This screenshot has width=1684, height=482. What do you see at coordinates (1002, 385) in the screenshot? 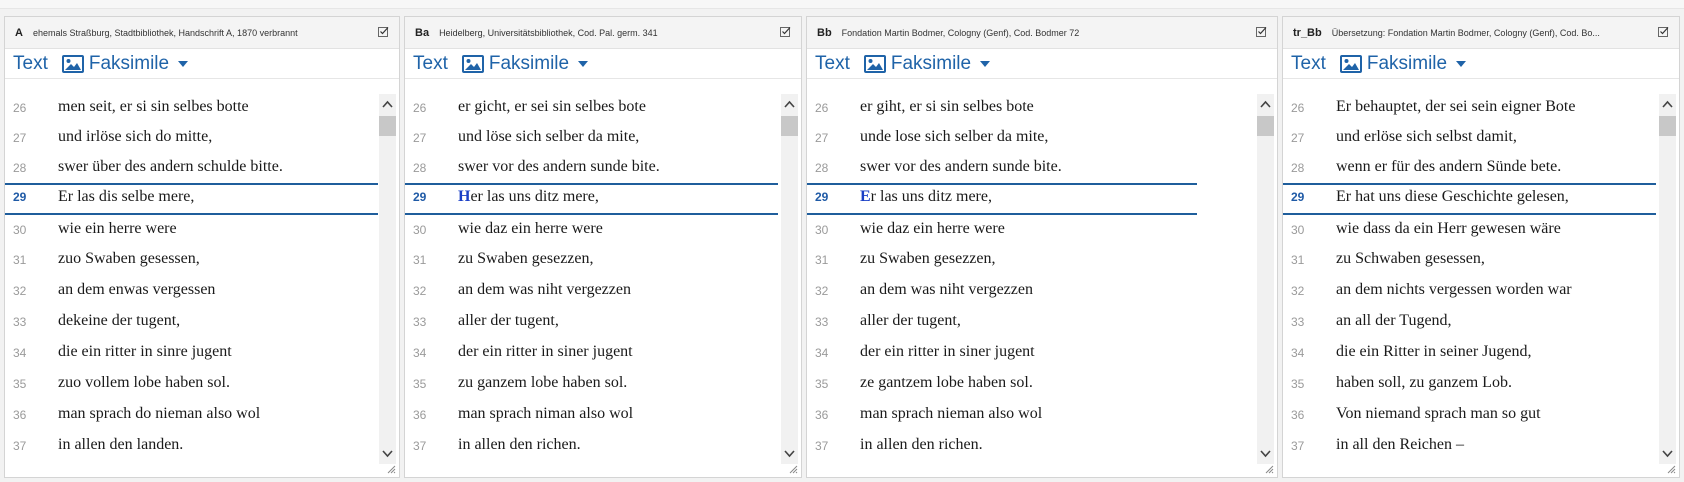
I see `text-line: 35 ze gantzem lobe haben sol.` at bounding box center [1002, 385].